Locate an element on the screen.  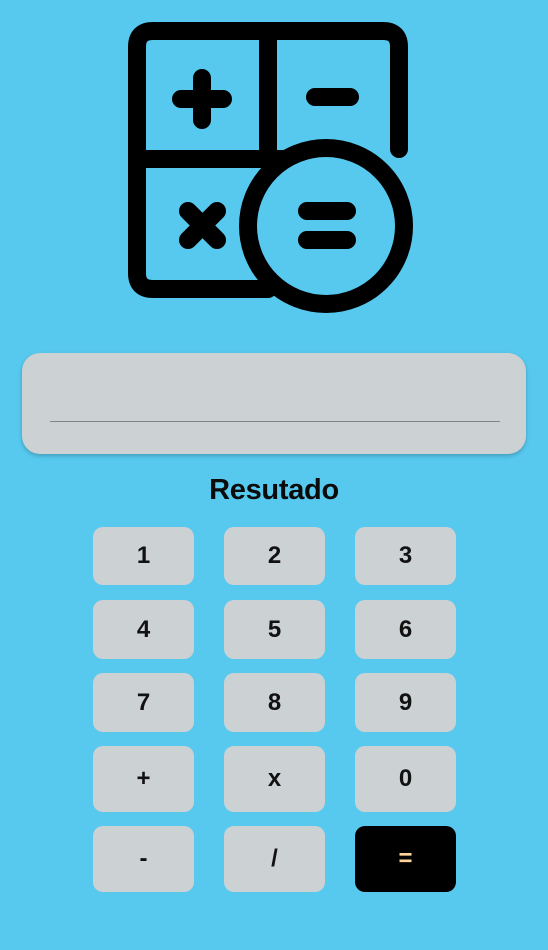
plus-symbol is located at coordinates (202, 99).